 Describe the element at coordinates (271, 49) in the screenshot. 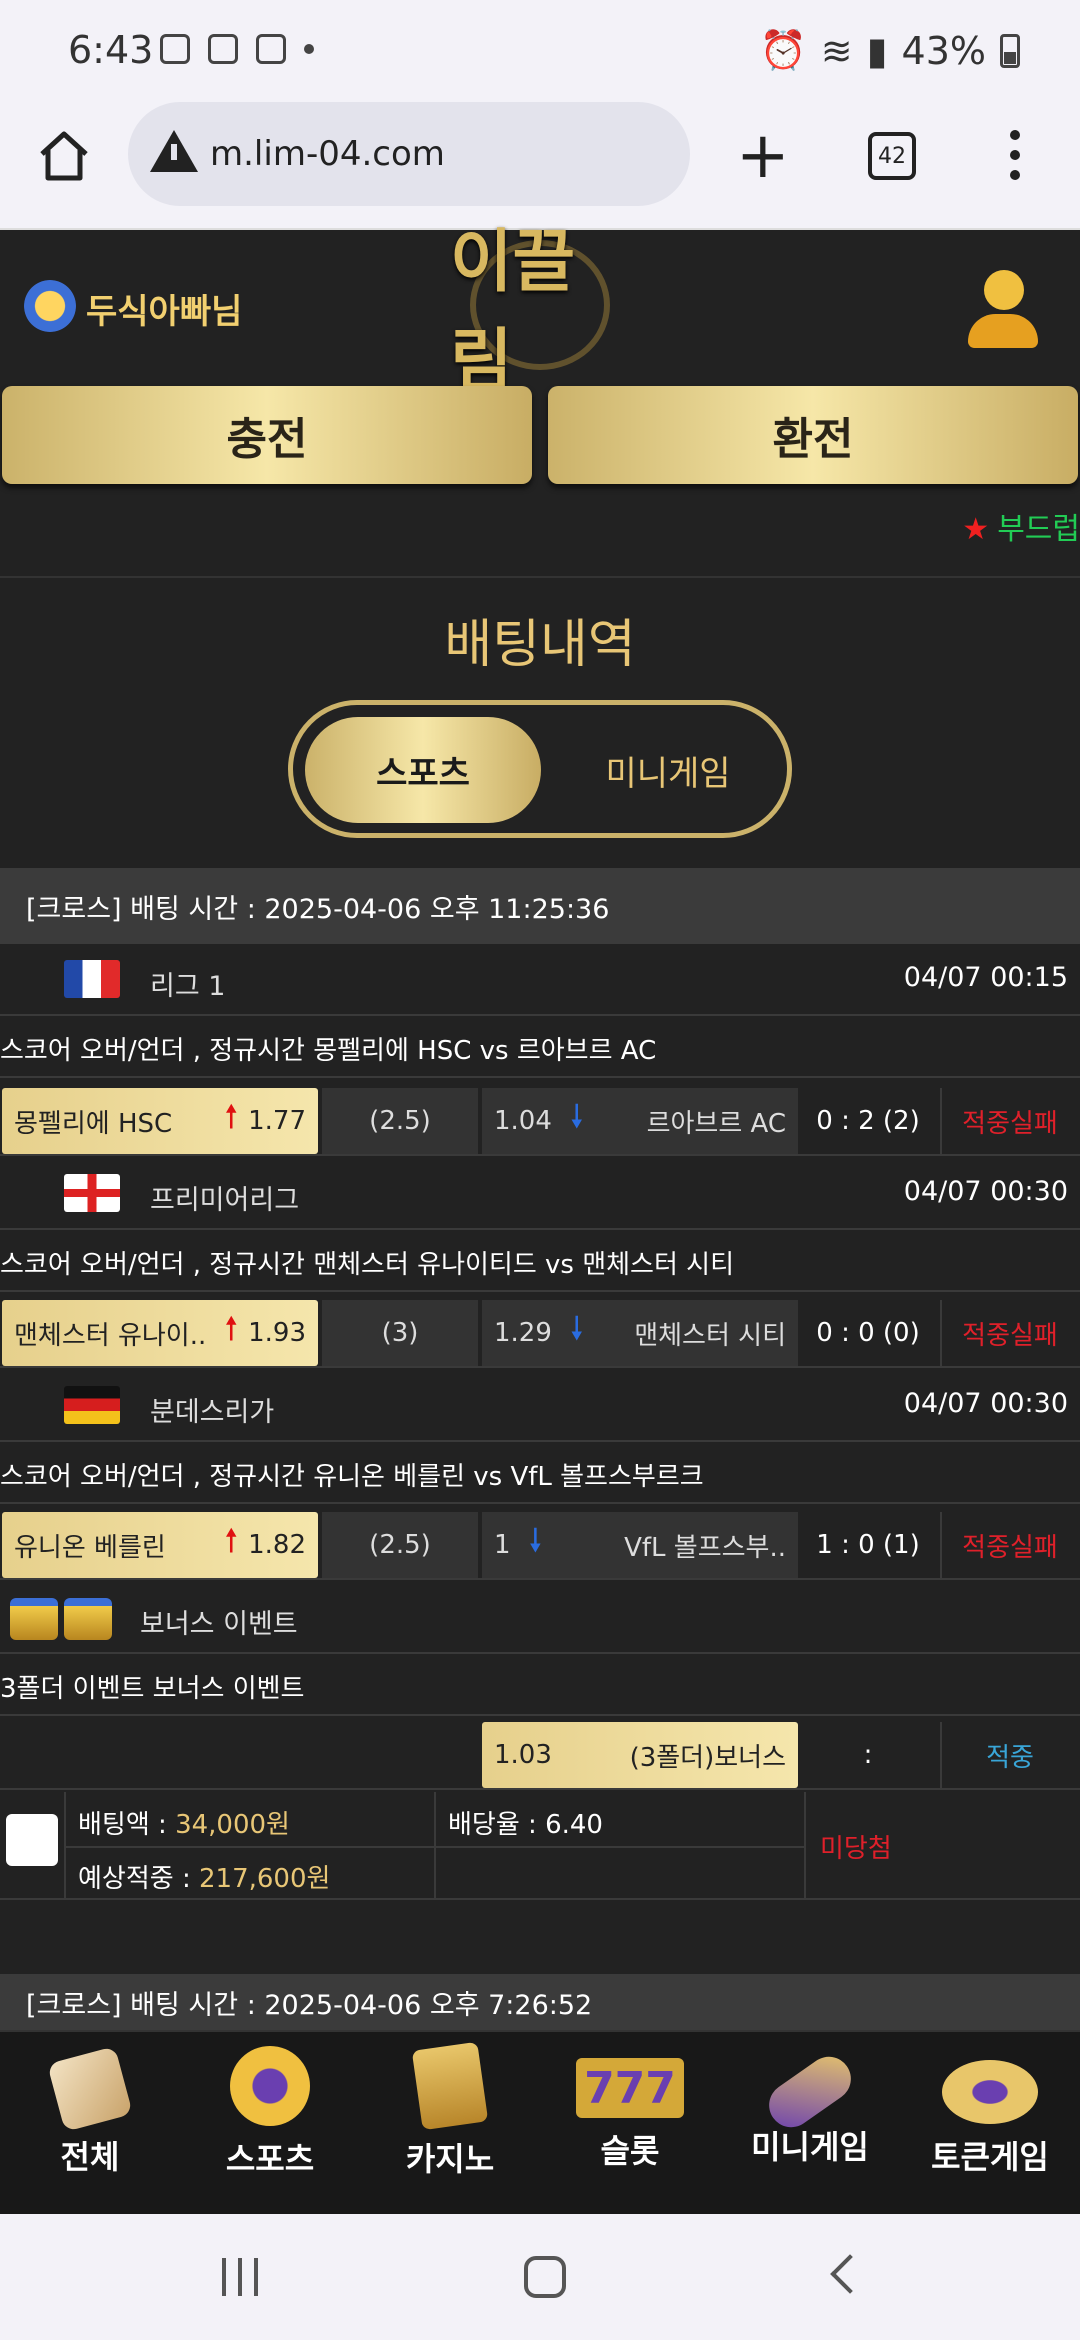

I see `tiktok-icon` at that location.